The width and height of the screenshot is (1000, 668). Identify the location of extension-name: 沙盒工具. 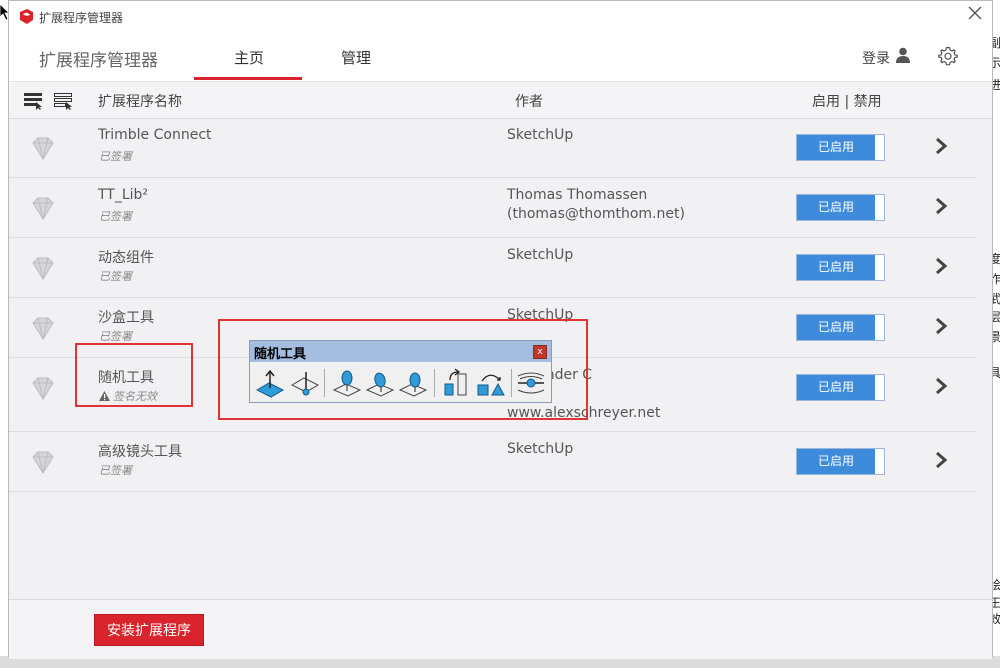
(126, 317).